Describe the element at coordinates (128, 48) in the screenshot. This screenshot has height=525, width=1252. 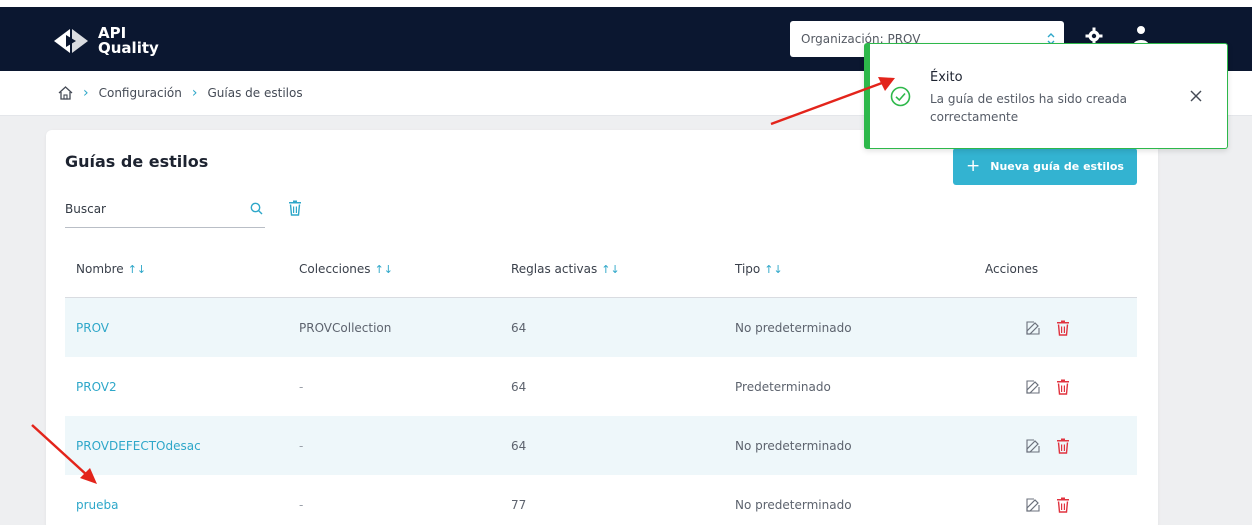
I see `logo-line-2: Quality` at that location.